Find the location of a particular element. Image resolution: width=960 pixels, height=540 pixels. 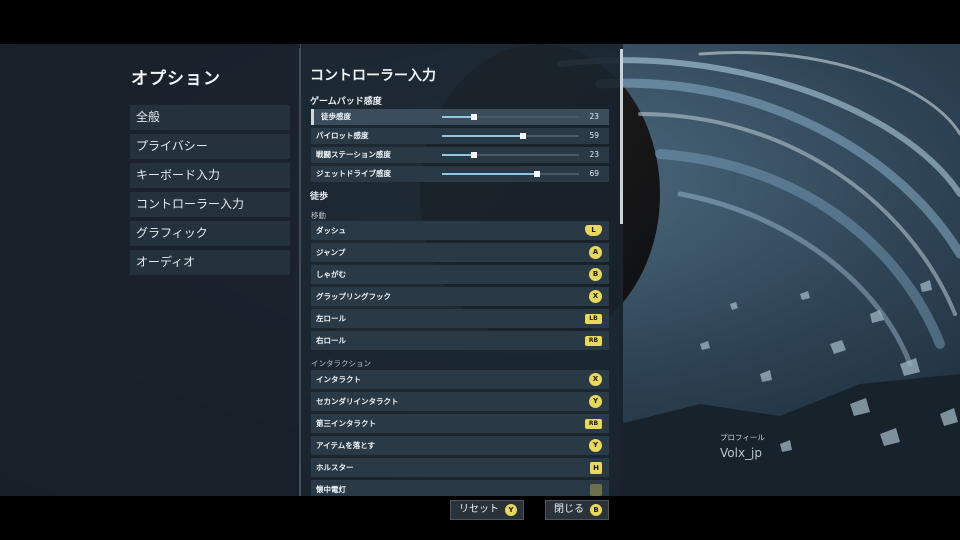

nav-item-keyboard: キーボード入力 is located at coordinates (210, 175).